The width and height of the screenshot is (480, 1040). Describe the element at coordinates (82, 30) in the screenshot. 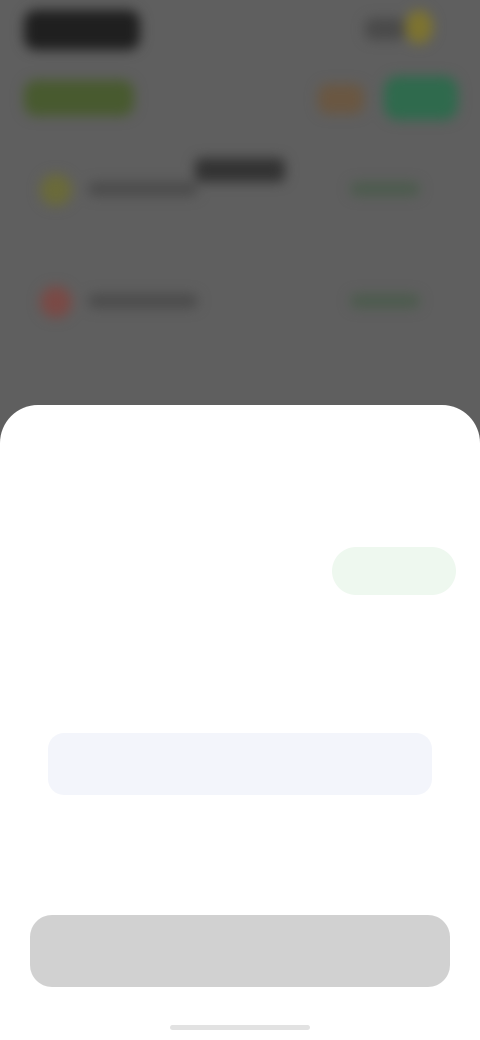

I see `back-pill` at that location.